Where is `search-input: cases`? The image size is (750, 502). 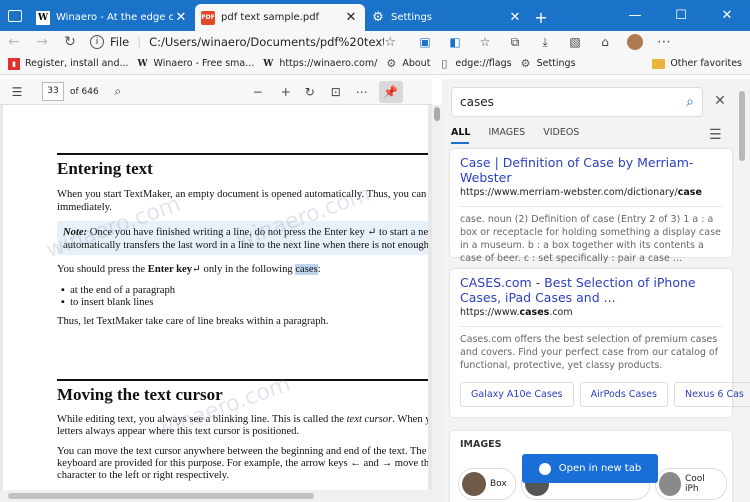 search-input: cases is located at coordinates (573, 102).